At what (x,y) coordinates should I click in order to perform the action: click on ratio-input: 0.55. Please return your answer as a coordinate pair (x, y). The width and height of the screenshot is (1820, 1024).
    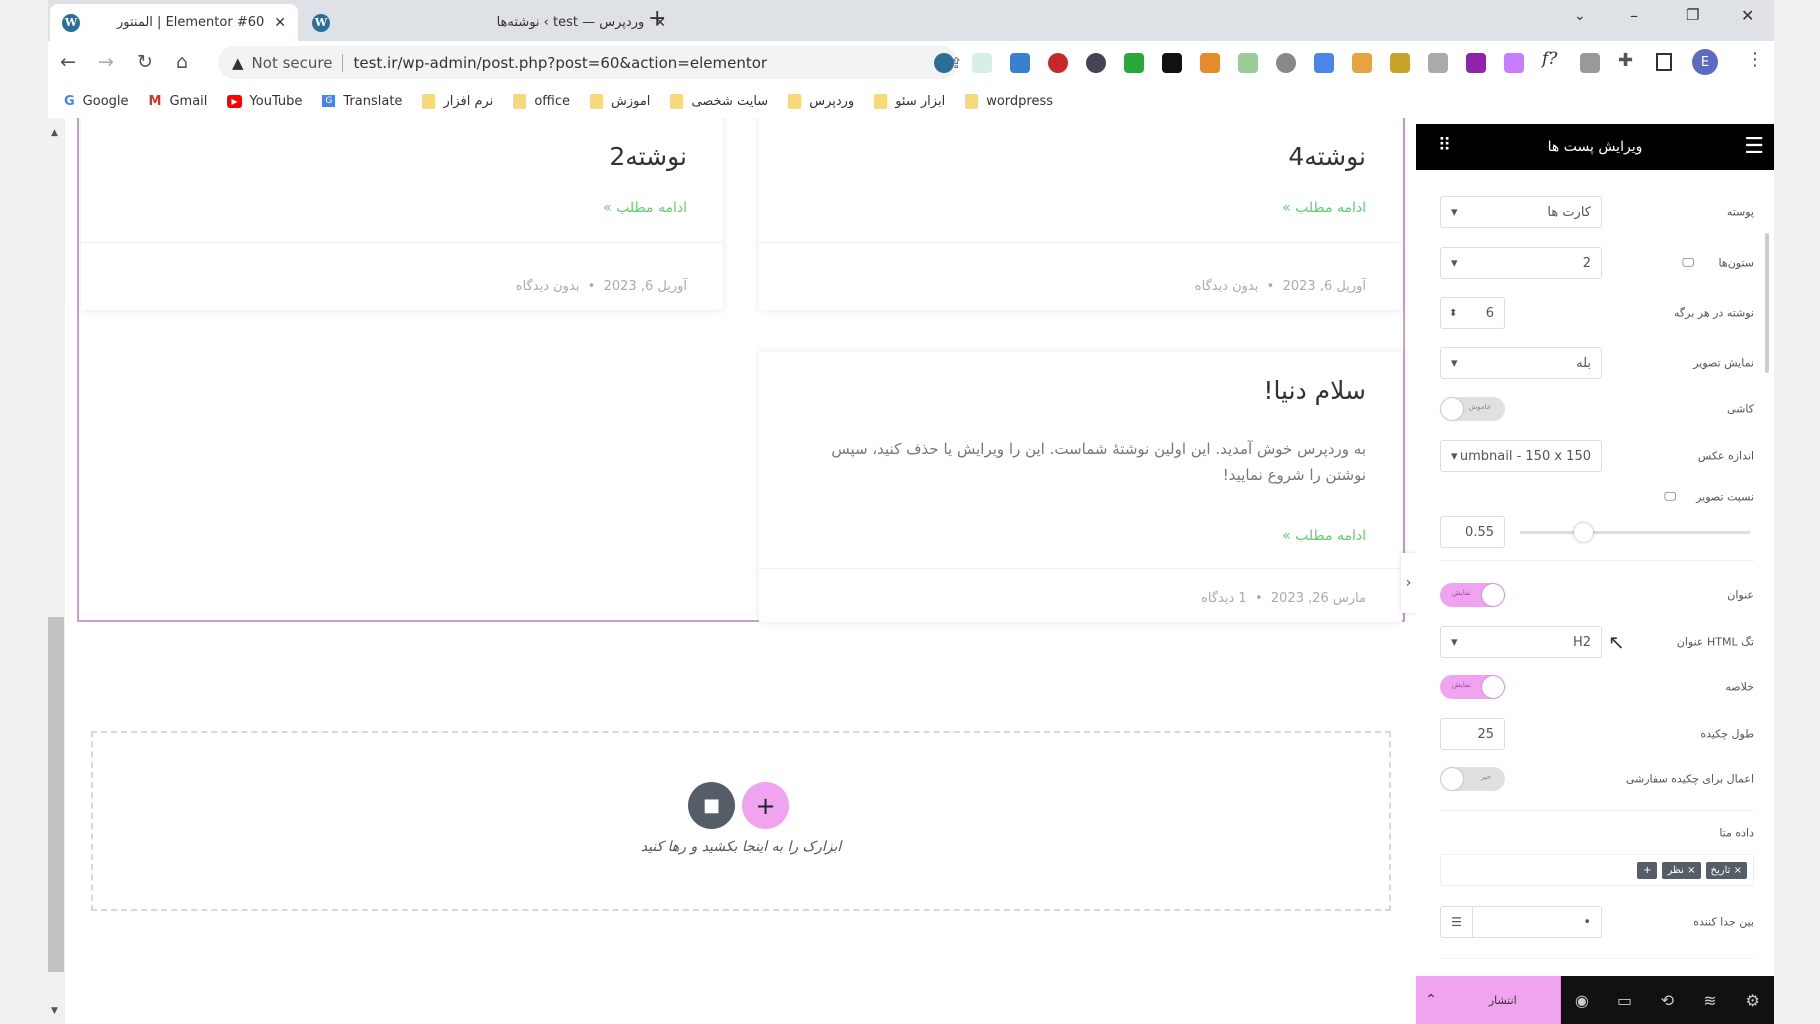
    Looking at the image, I should click on (1472, 532).